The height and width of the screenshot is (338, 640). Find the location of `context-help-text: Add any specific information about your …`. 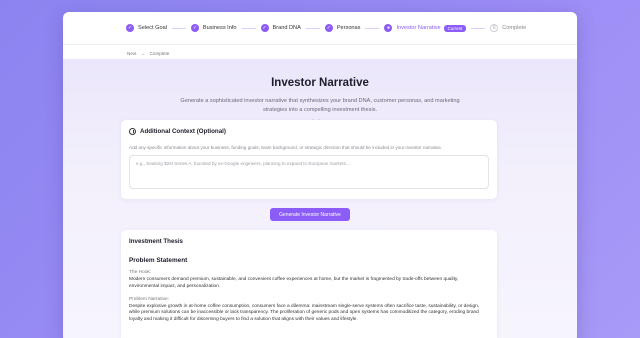

context-help-text: Add any specific information about your … is located at coordinates (286, 147).